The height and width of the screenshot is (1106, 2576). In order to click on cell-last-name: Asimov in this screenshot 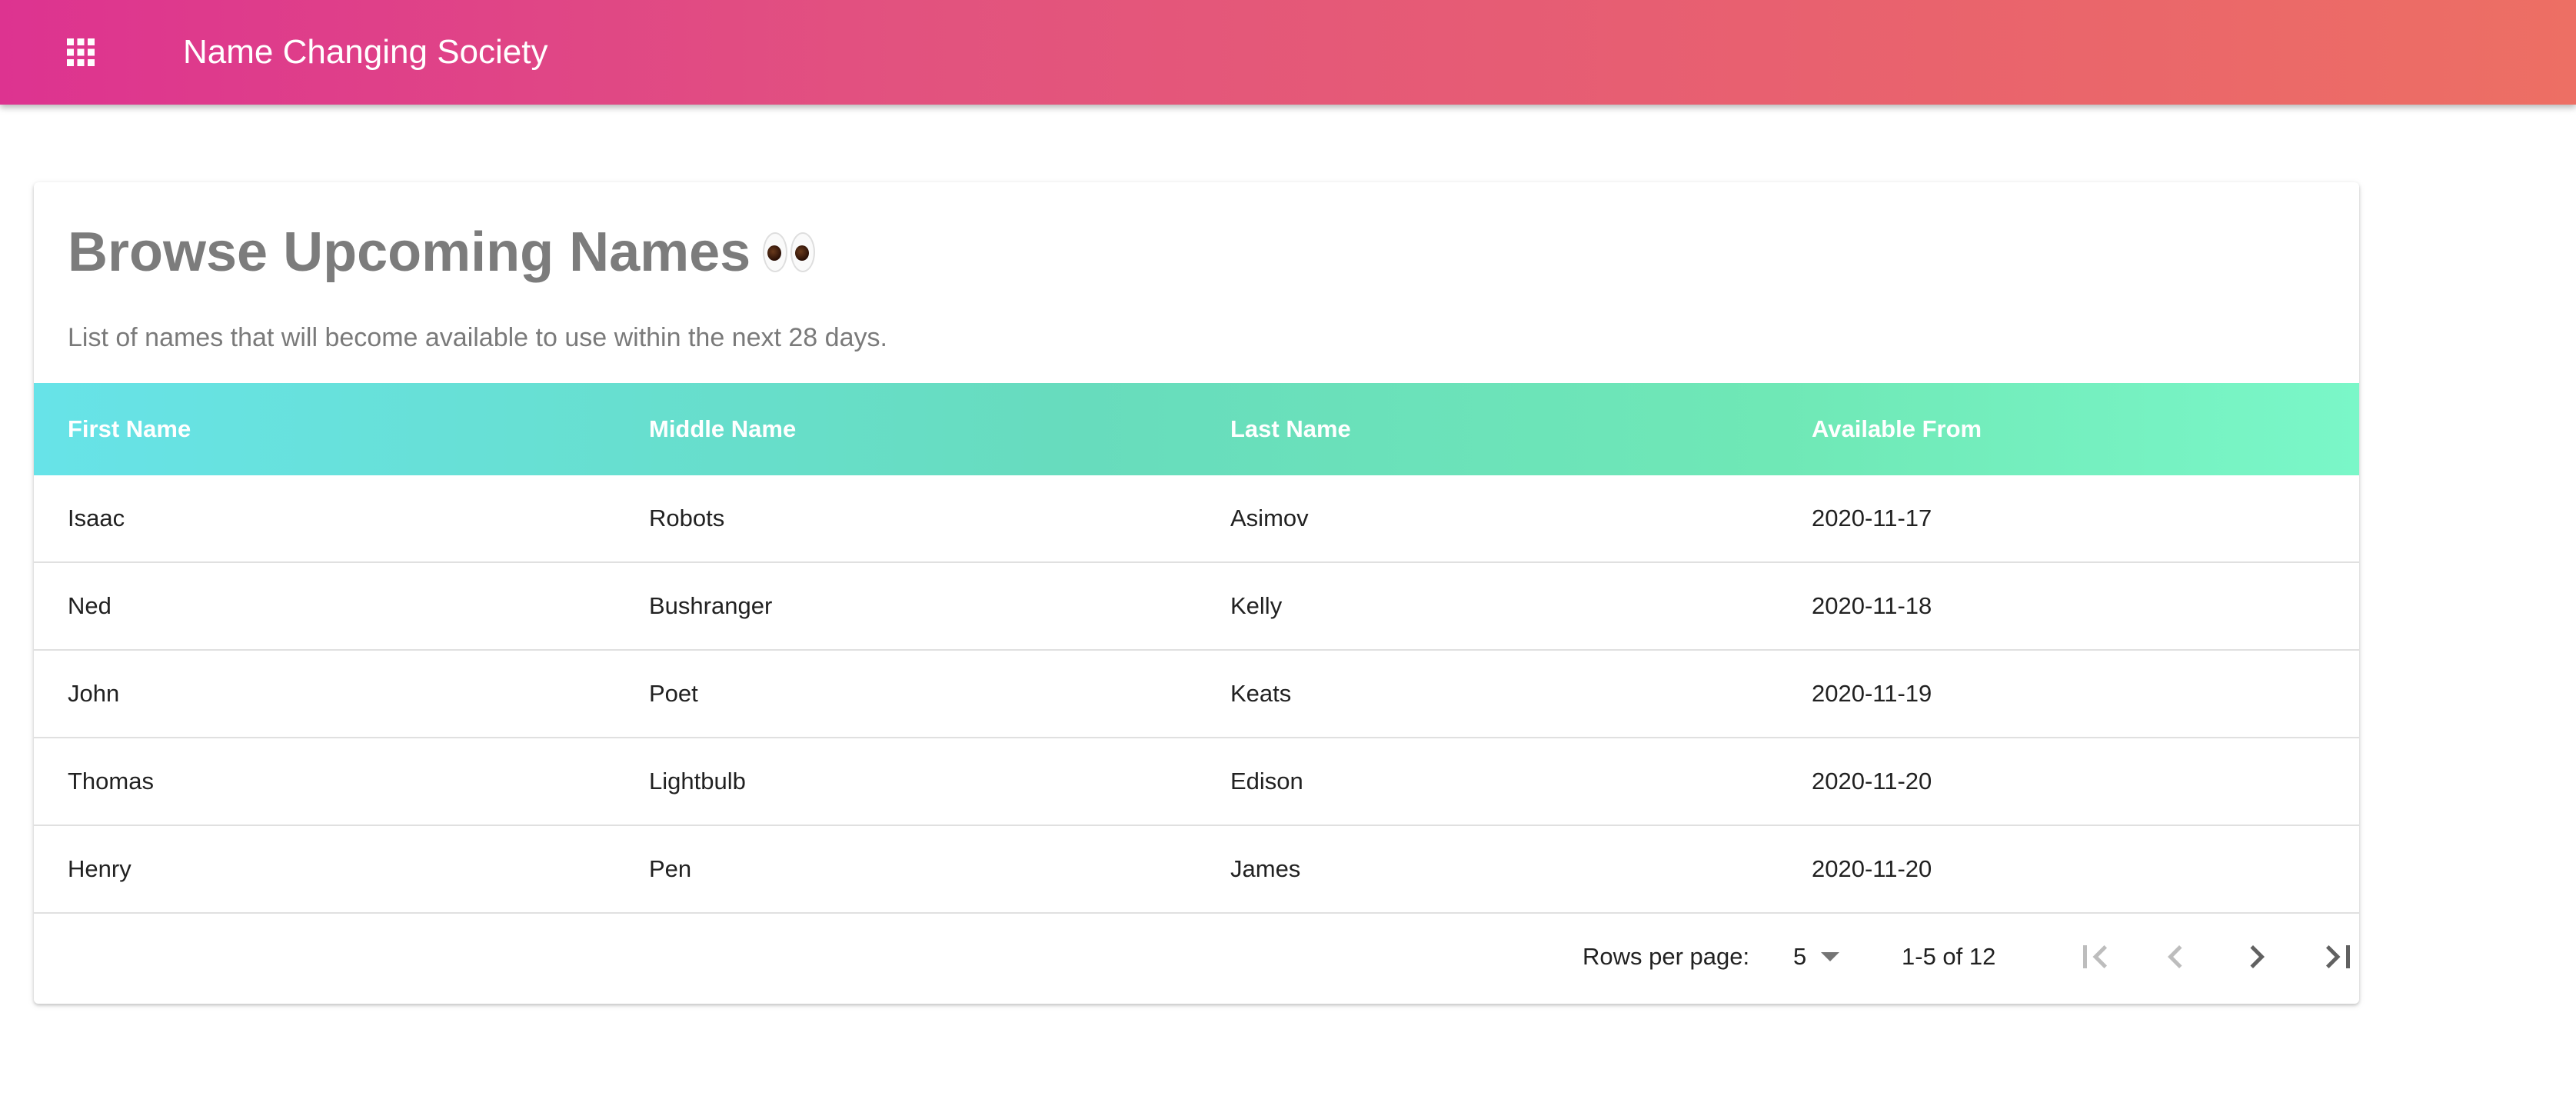, I will do `click(1269, 518)`.